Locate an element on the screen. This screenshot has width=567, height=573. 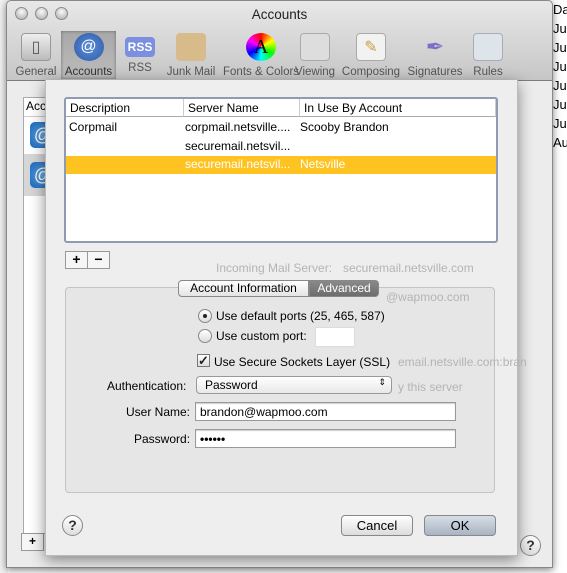
username-field: brandon@wapmoo.com is located at coordinates (325, 411).